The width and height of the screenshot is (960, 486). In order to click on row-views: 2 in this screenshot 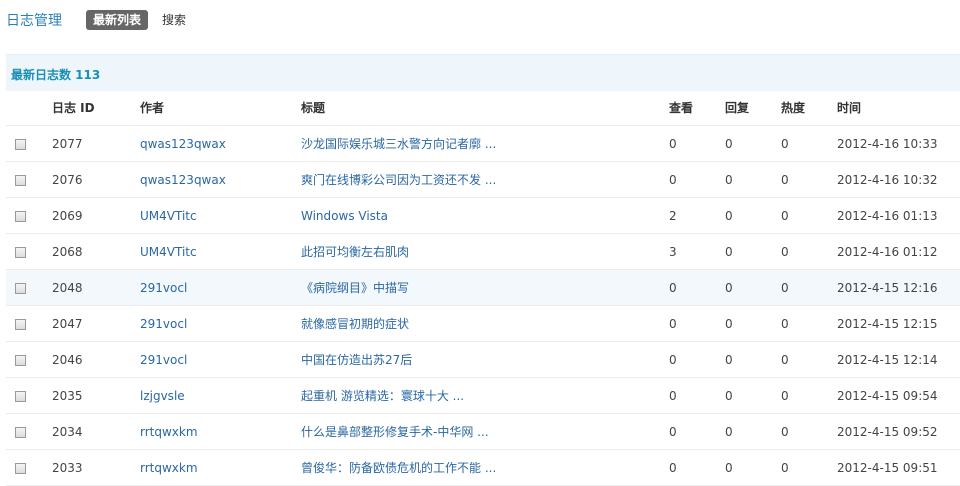, I will do `click(697, 215)`.